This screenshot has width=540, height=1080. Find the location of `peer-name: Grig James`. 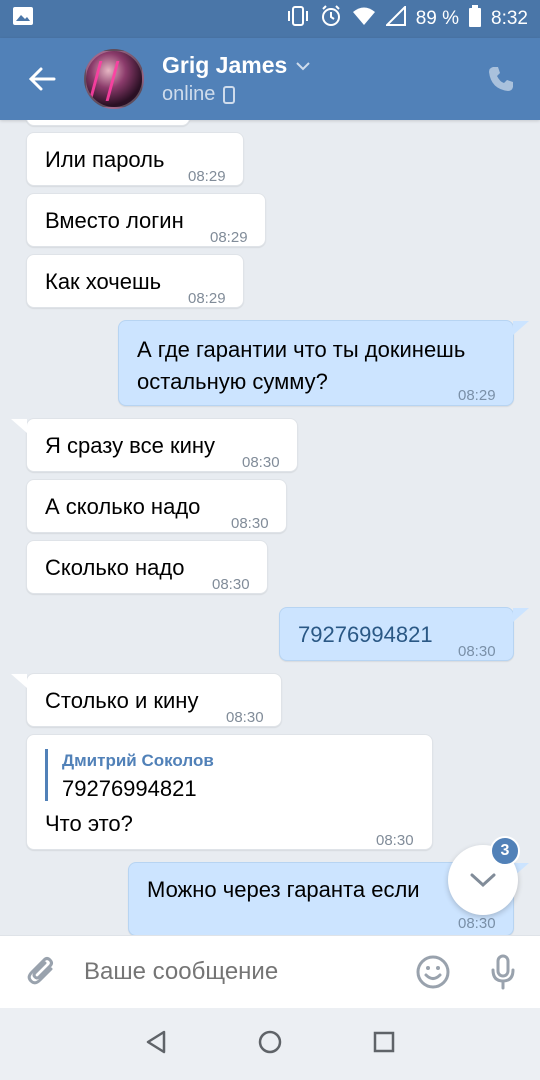

peer-name: Grig James is located at coordinates (225, 65).